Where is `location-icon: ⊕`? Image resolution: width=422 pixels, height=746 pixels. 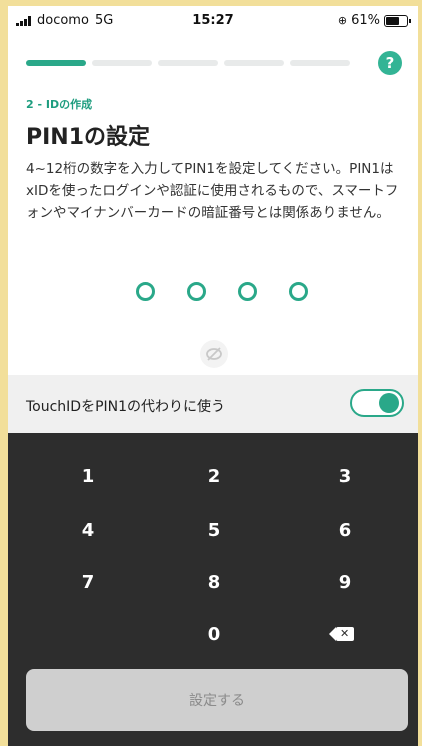 location-icon: ⊕ is located at coordinates (342, 20).